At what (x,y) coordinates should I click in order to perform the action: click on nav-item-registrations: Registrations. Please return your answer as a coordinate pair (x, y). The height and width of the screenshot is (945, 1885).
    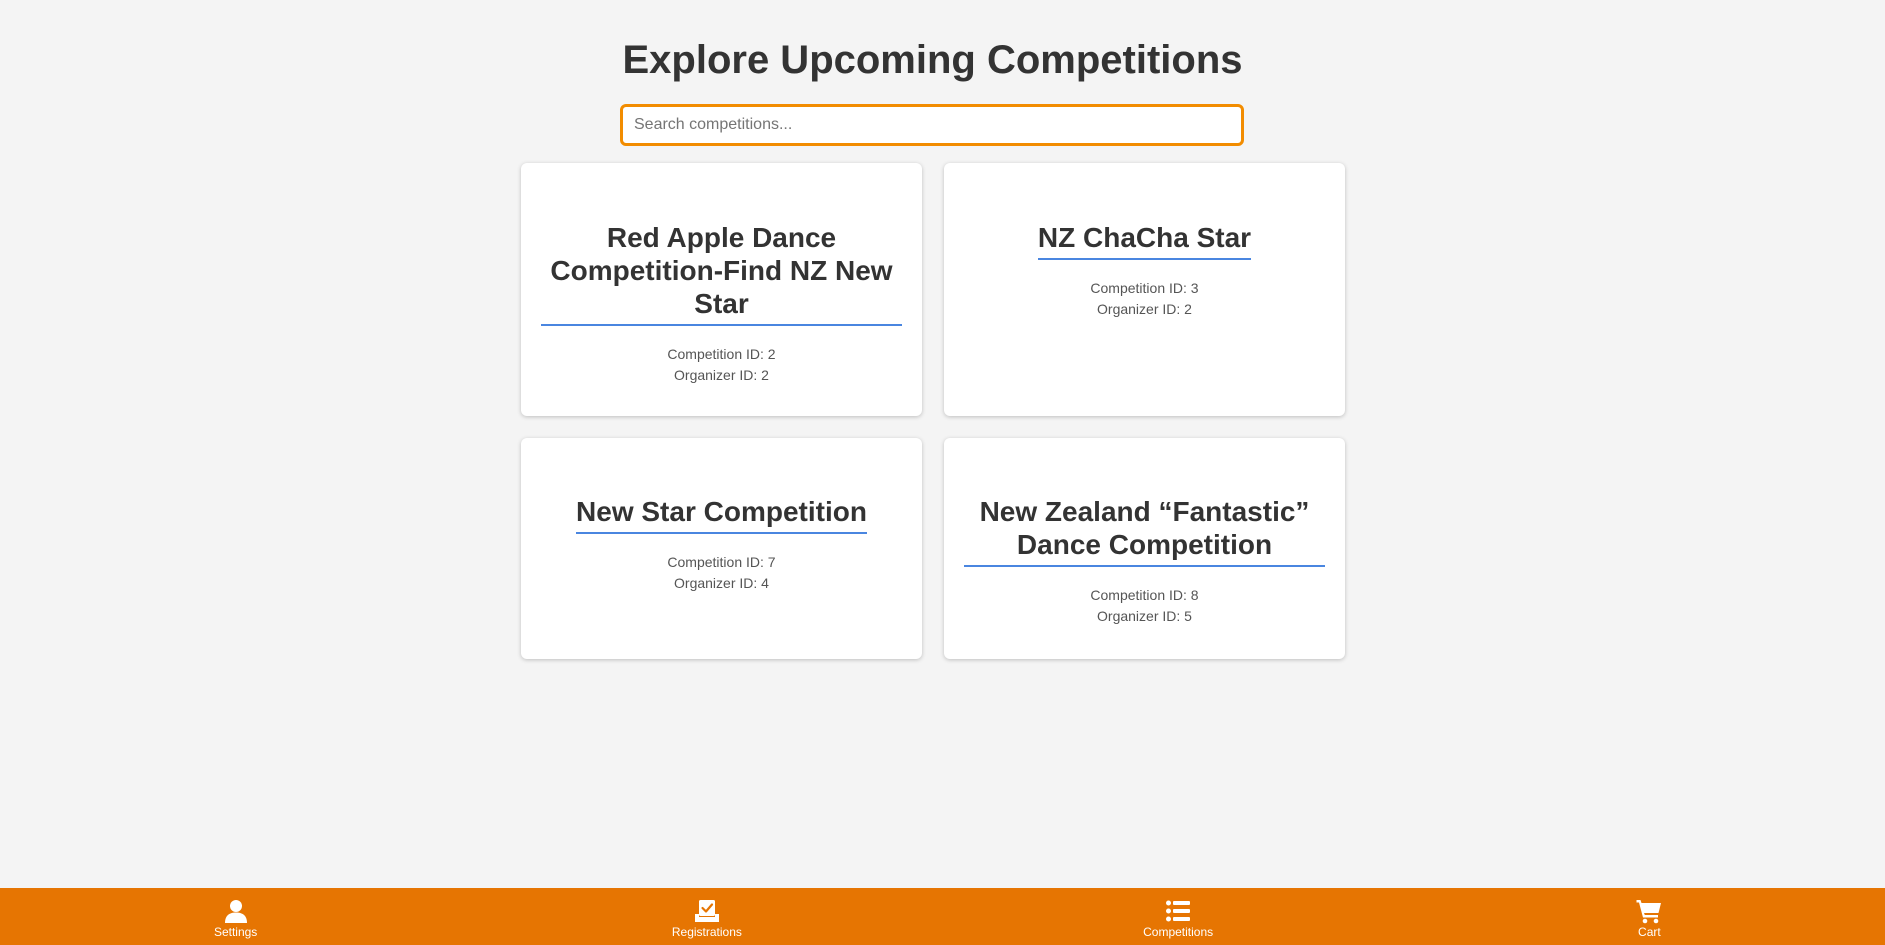
    Looking at the image, I should click on (706, 916).